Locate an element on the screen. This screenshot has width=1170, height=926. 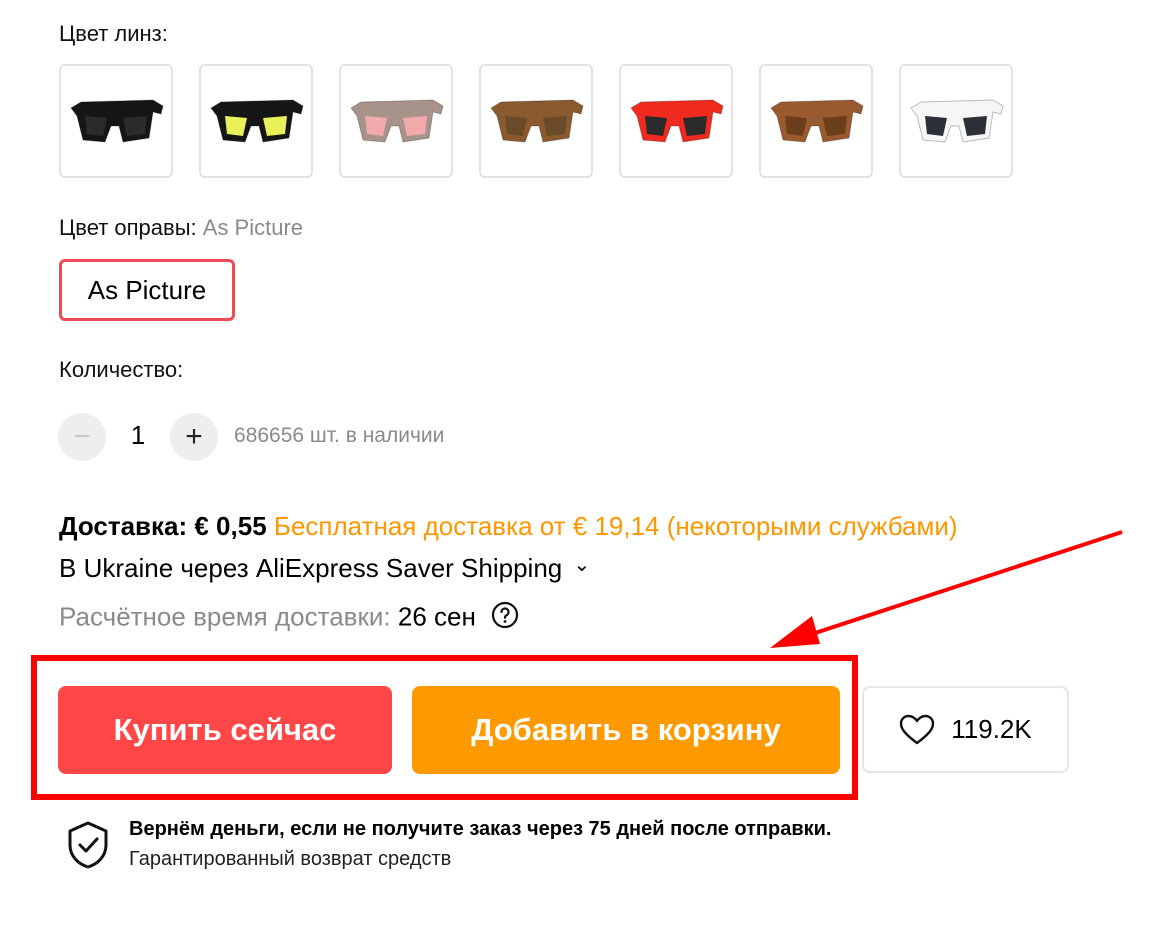
plus-icon: + is located at coordinates (194, 436).